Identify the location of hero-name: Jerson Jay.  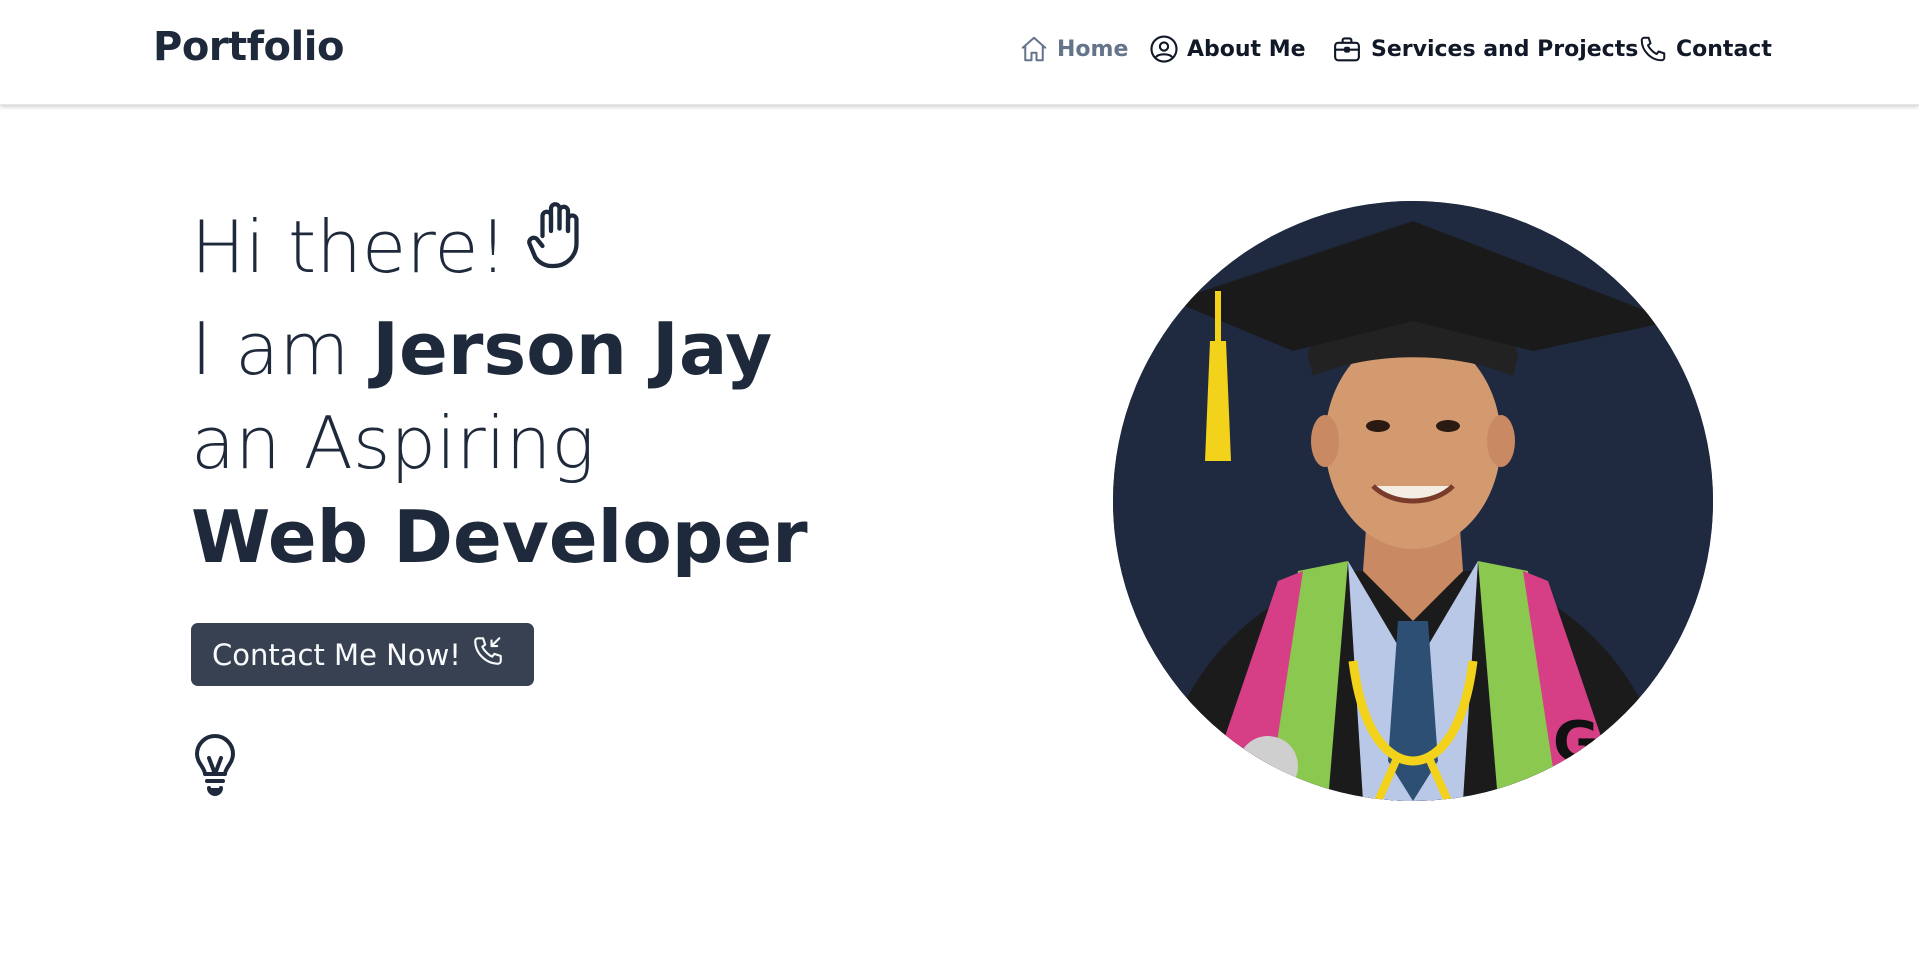
(572, 348).